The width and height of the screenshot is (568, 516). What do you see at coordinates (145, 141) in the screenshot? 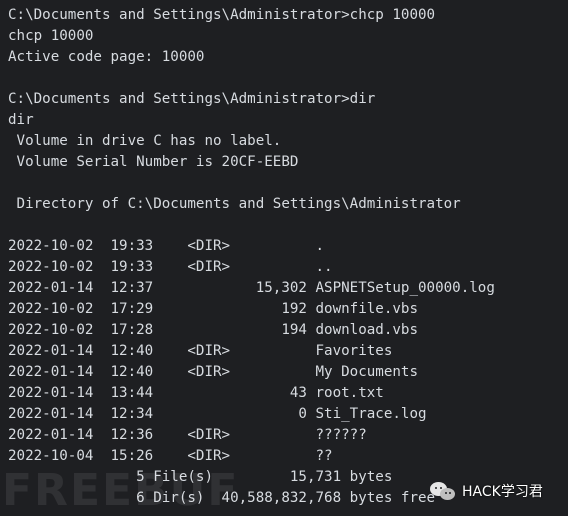
I see `terminal-line: Volume in drive C has no label.` at bounding box center [145, 141].